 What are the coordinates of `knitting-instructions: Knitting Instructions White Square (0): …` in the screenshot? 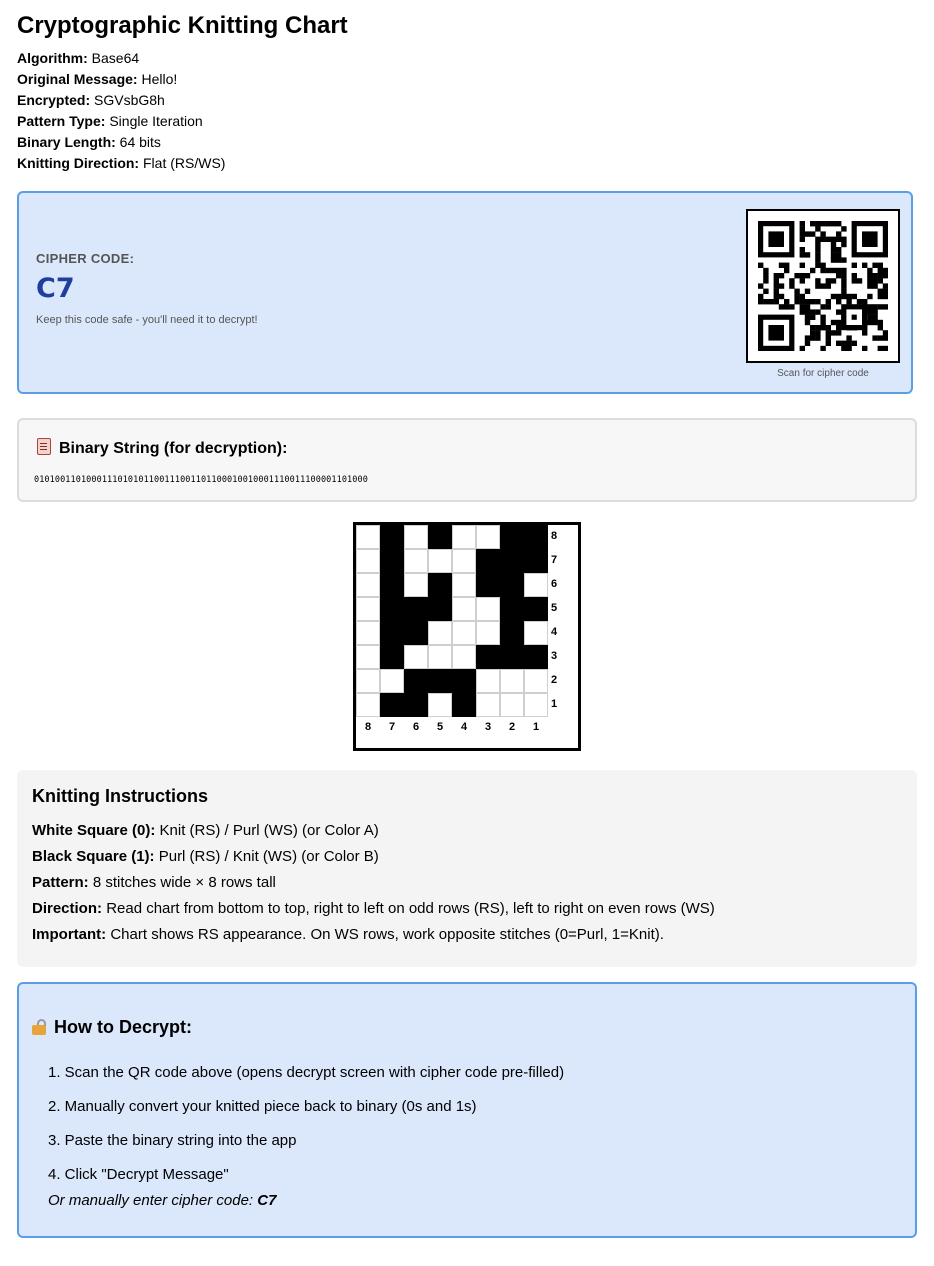 It's located at (467, 868).